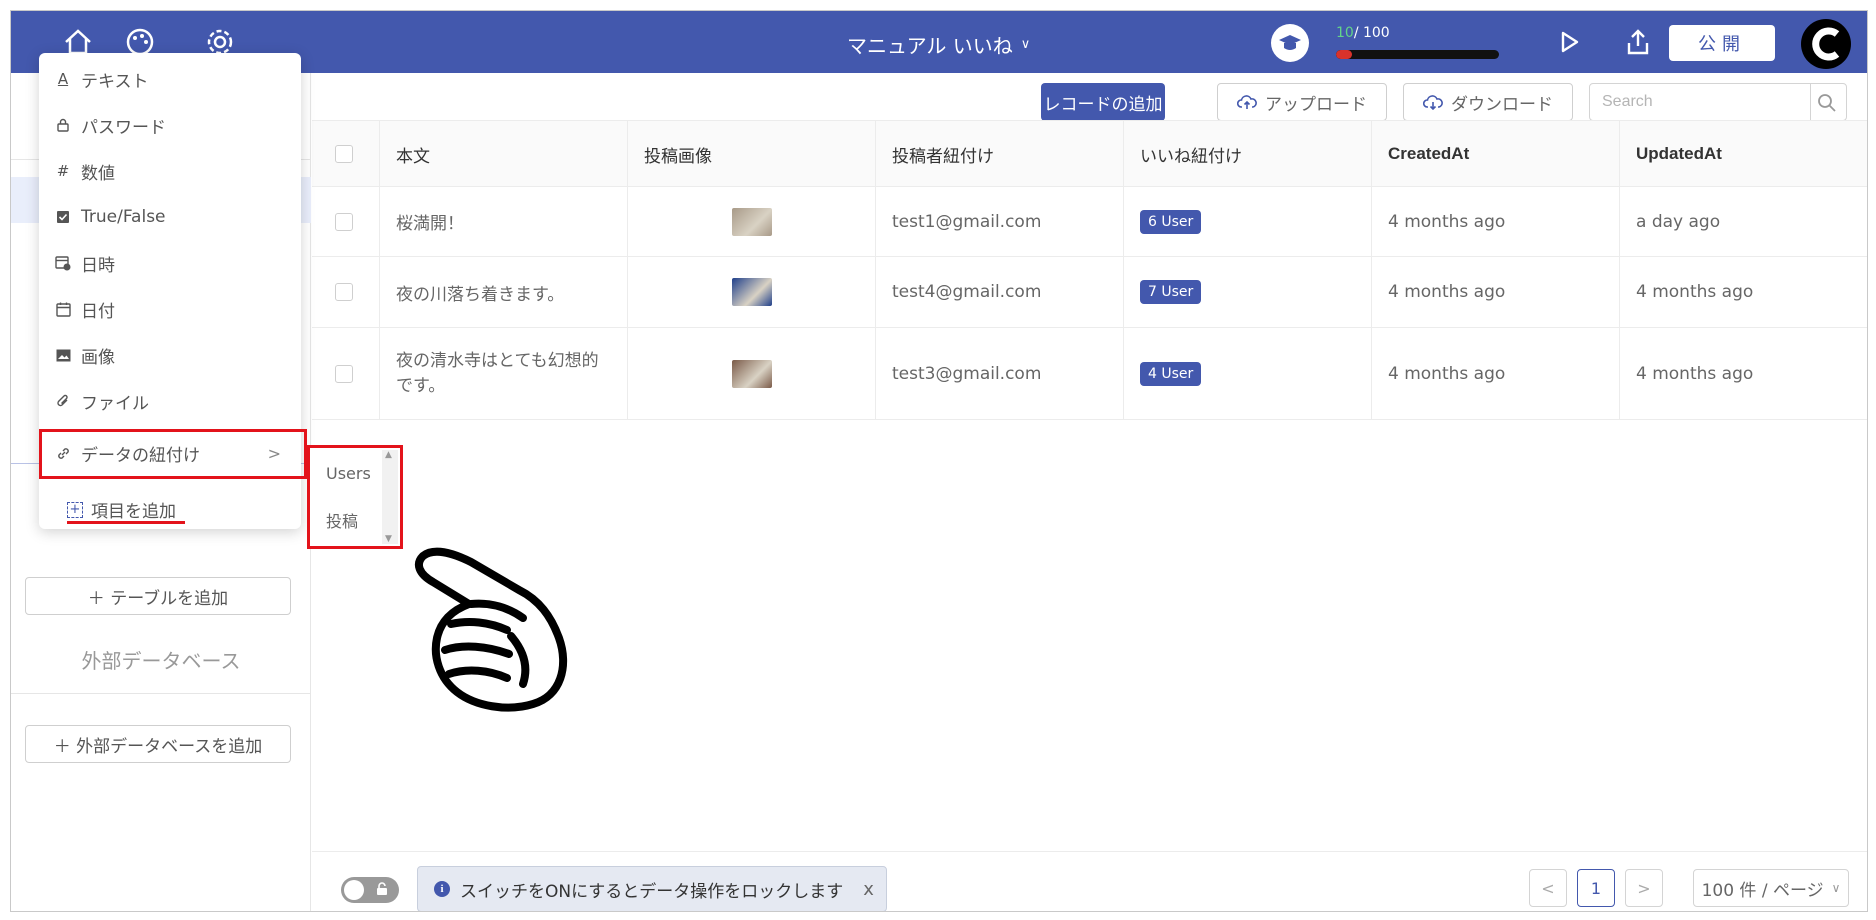  I want to click on download-label: ダウンロード, so click(1502, 104).